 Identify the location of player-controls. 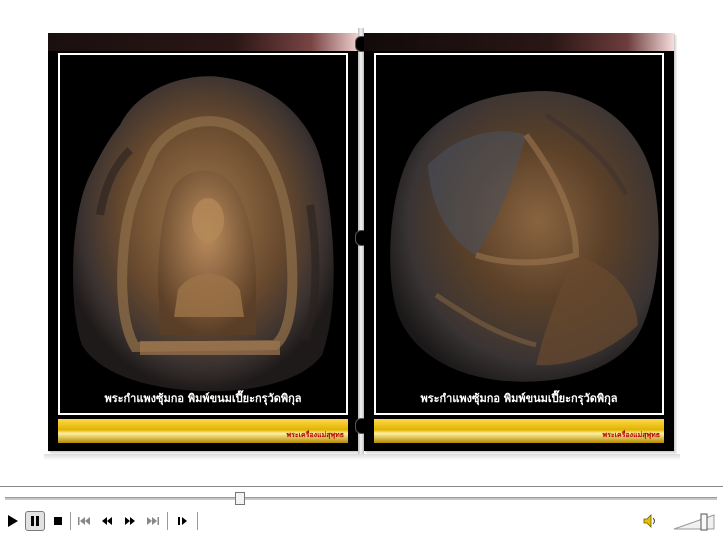
(361, 511).